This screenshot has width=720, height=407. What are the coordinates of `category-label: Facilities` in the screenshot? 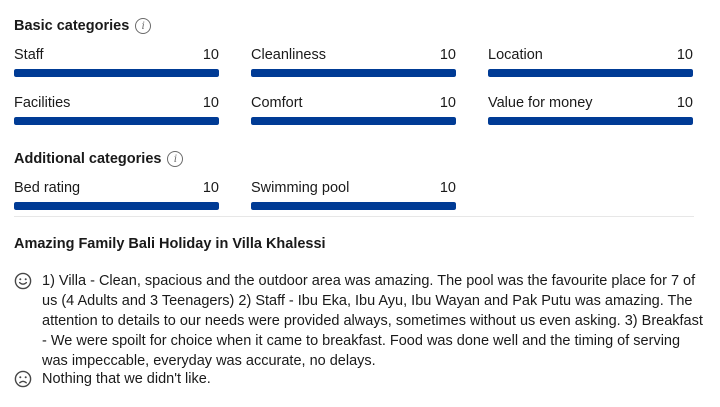 It's located at (42, 103).